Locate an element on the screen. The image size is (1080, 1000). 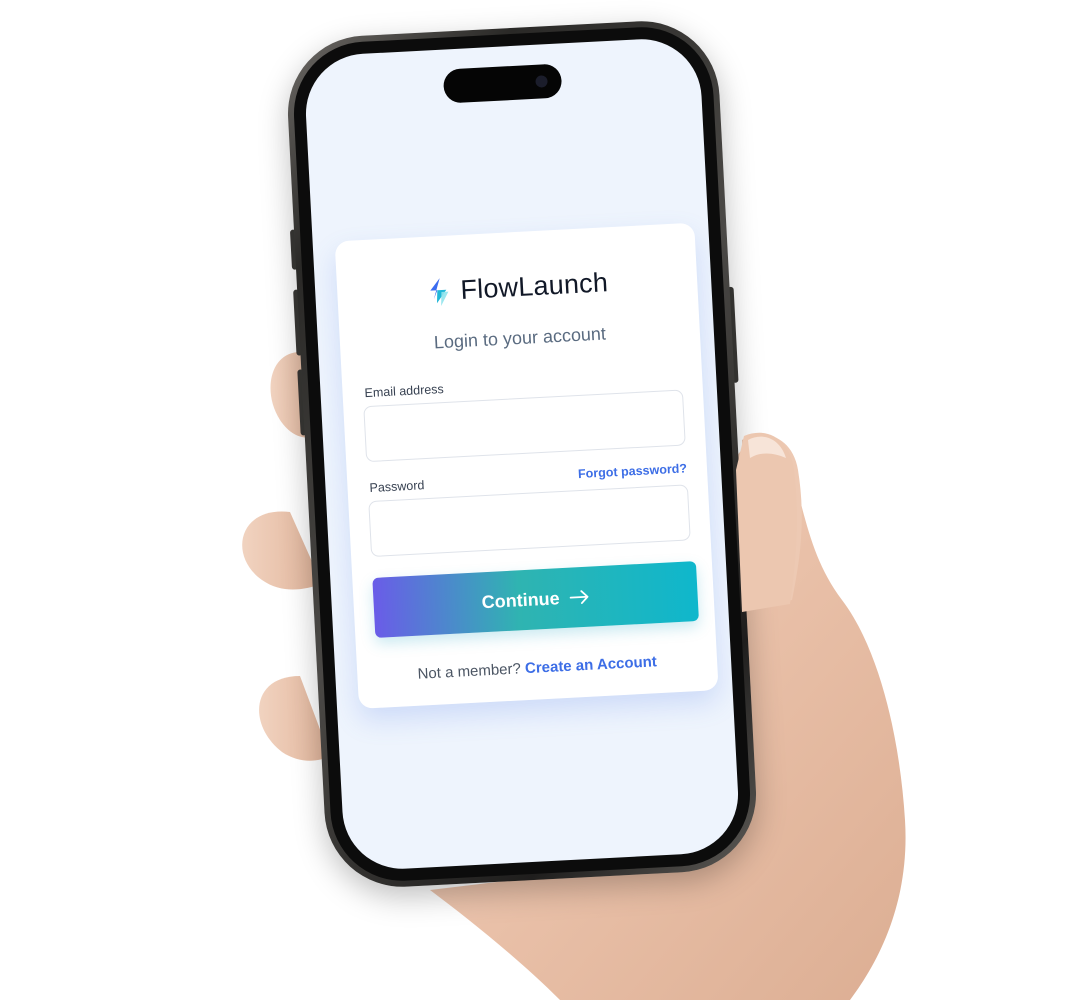
flowlaunch-logo-icon is located at coordinates (439, 291).